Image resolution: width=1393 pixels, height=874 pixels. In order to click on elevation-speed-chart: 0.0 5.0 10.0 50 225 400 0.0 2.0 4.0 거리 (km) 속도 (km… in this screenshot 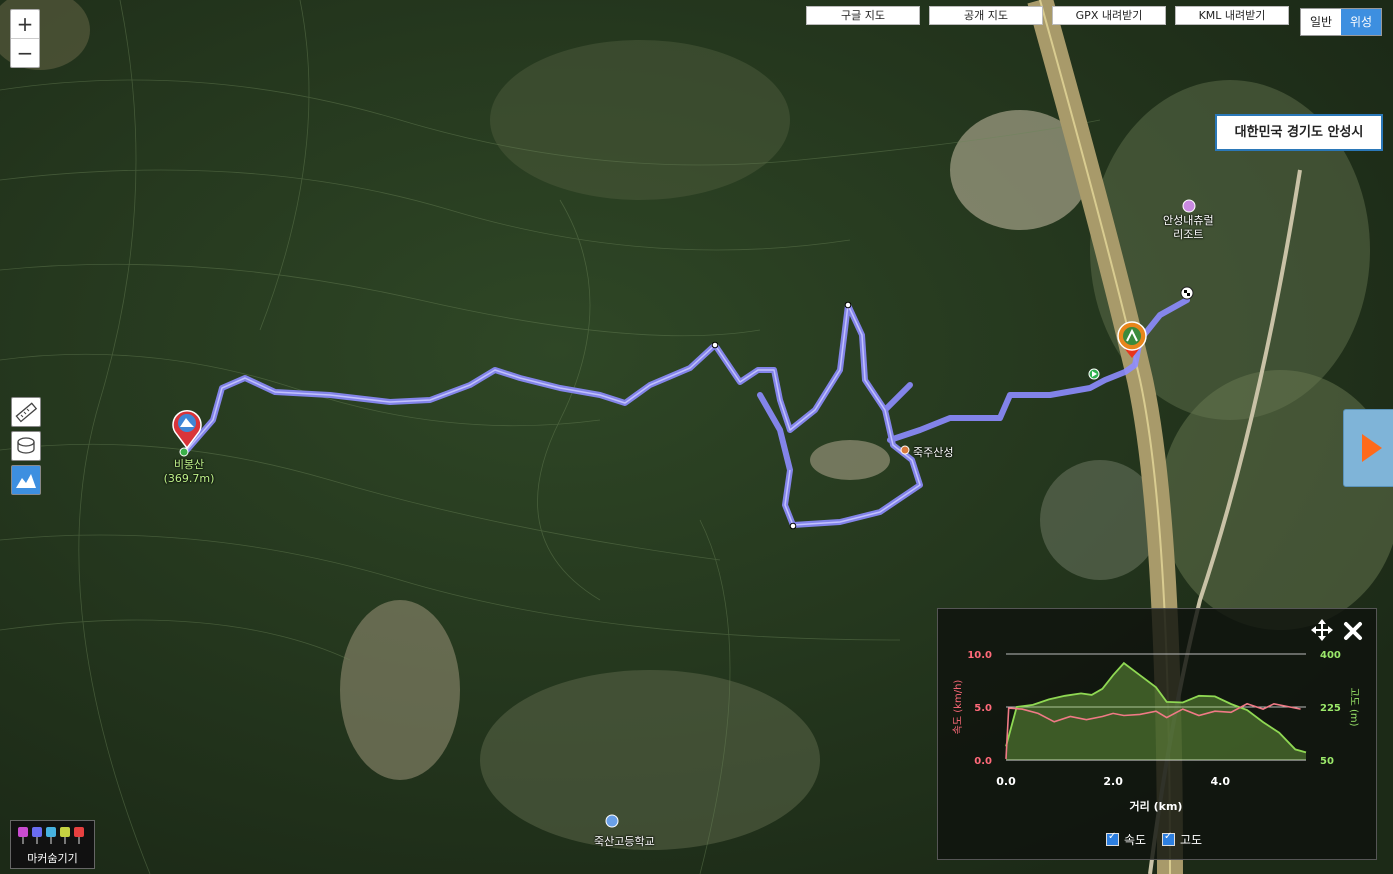, I will do `click(1157, 734)`.